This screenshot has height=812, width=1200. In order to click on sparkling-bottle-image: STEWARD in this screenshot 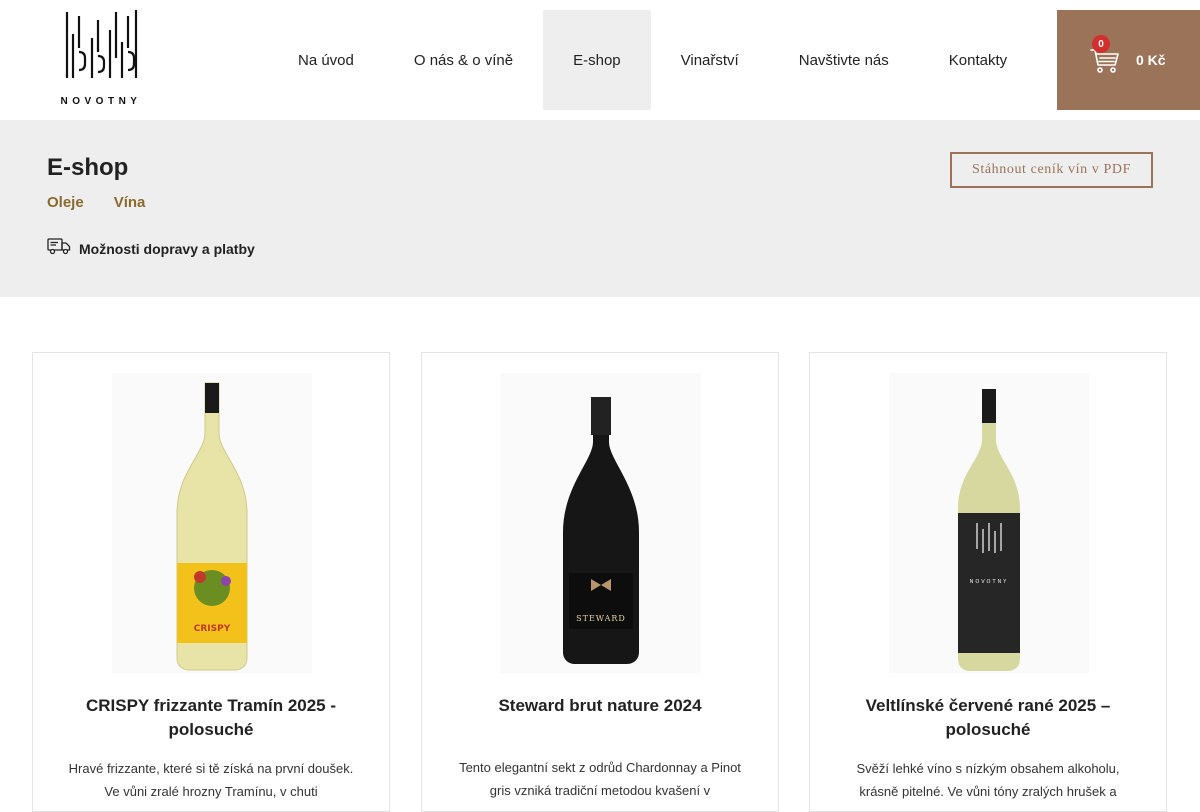, I will do `click(601, 530)`.